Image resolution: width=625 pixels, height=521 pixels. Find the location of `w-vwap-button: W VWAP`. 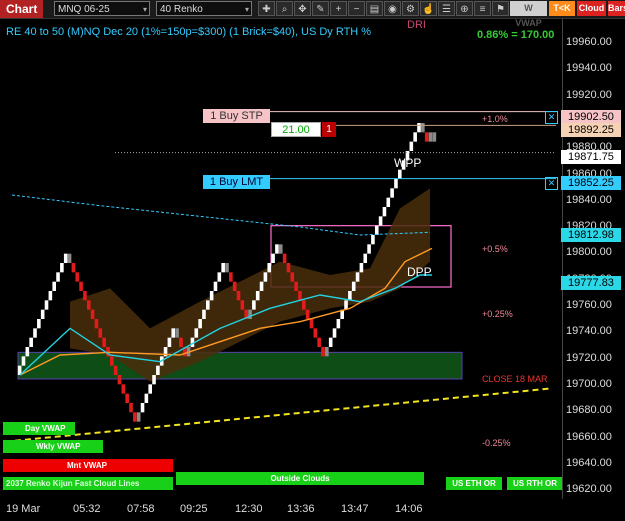

w-vwap-button: W VWAP is located at coordinates (528, 14).